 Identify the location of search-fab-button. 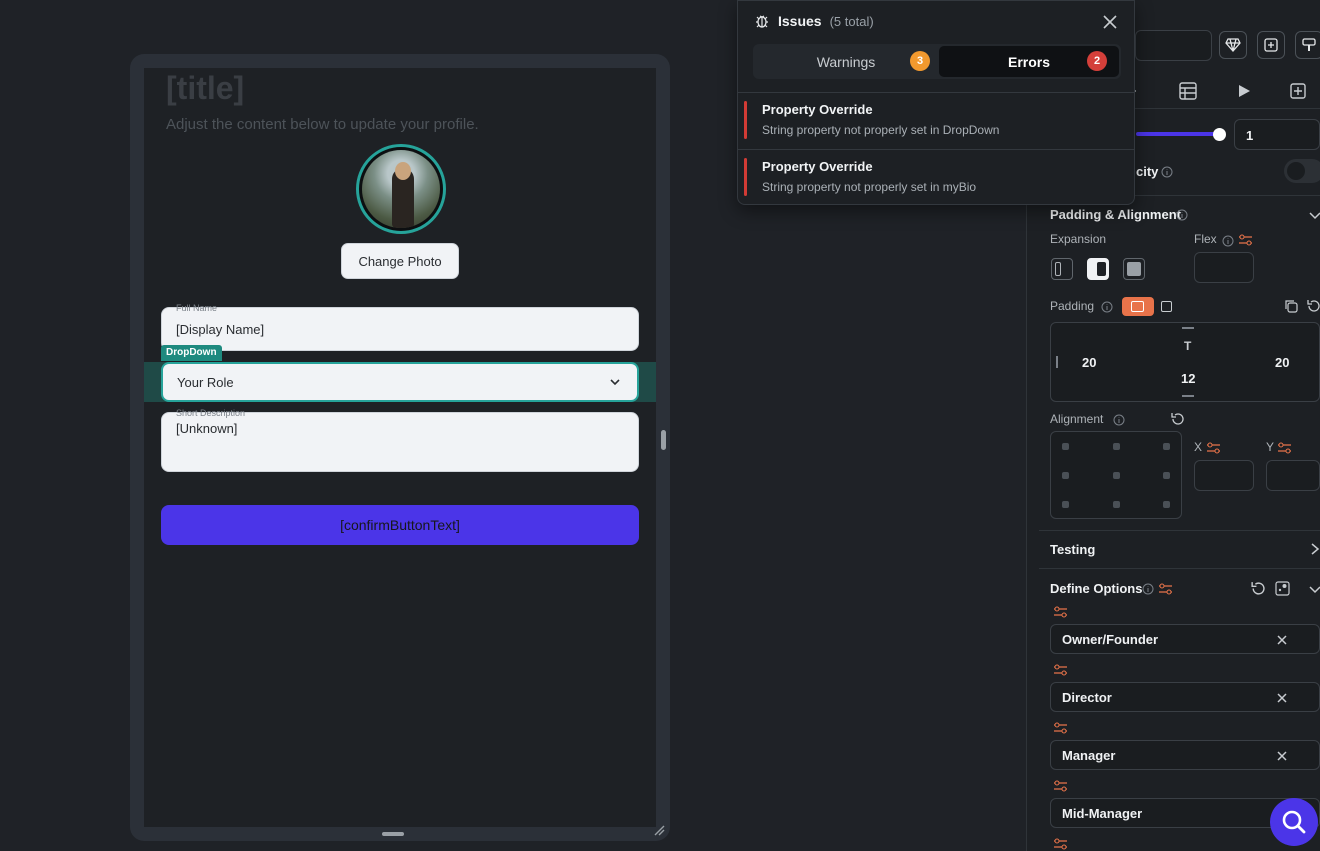
(1294, 822).